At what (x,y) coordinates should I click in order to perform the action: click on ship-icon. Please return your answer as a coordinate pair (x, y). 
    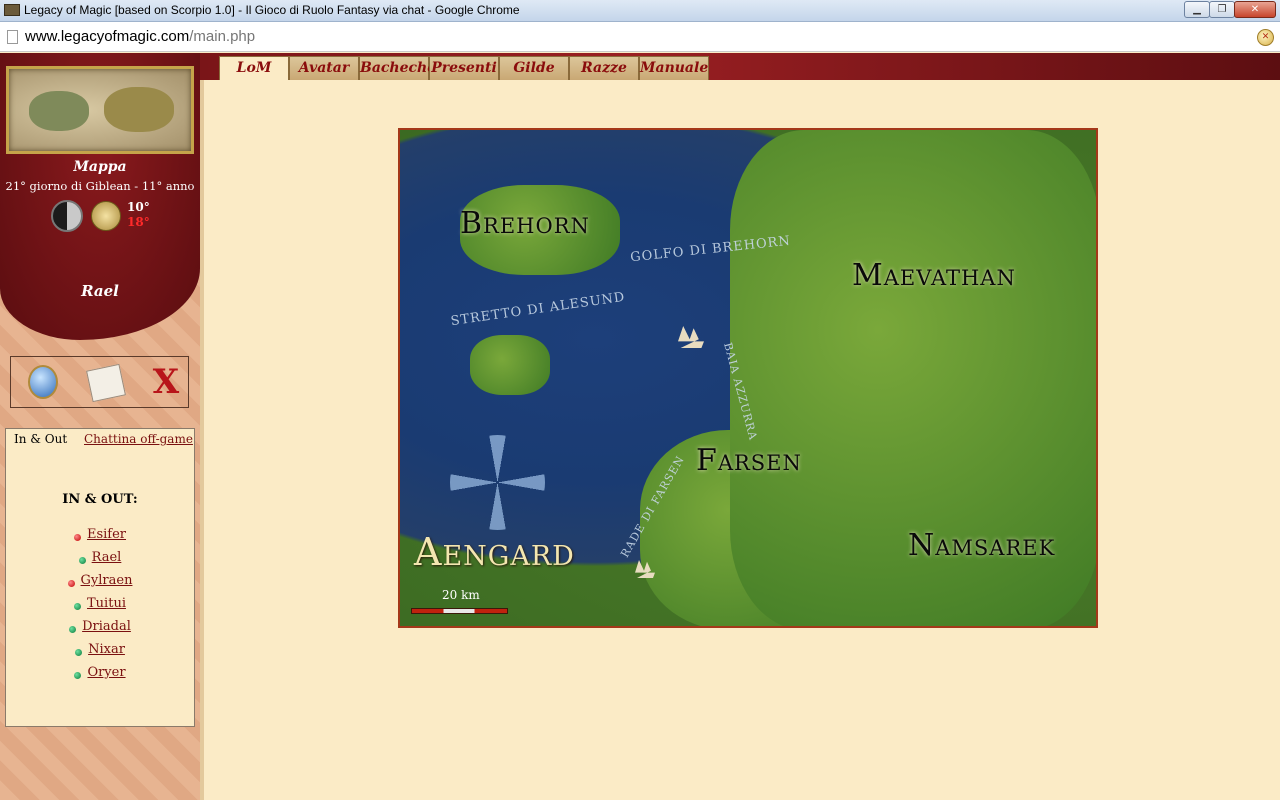
    Looking at the image, I should click on (691, 337).